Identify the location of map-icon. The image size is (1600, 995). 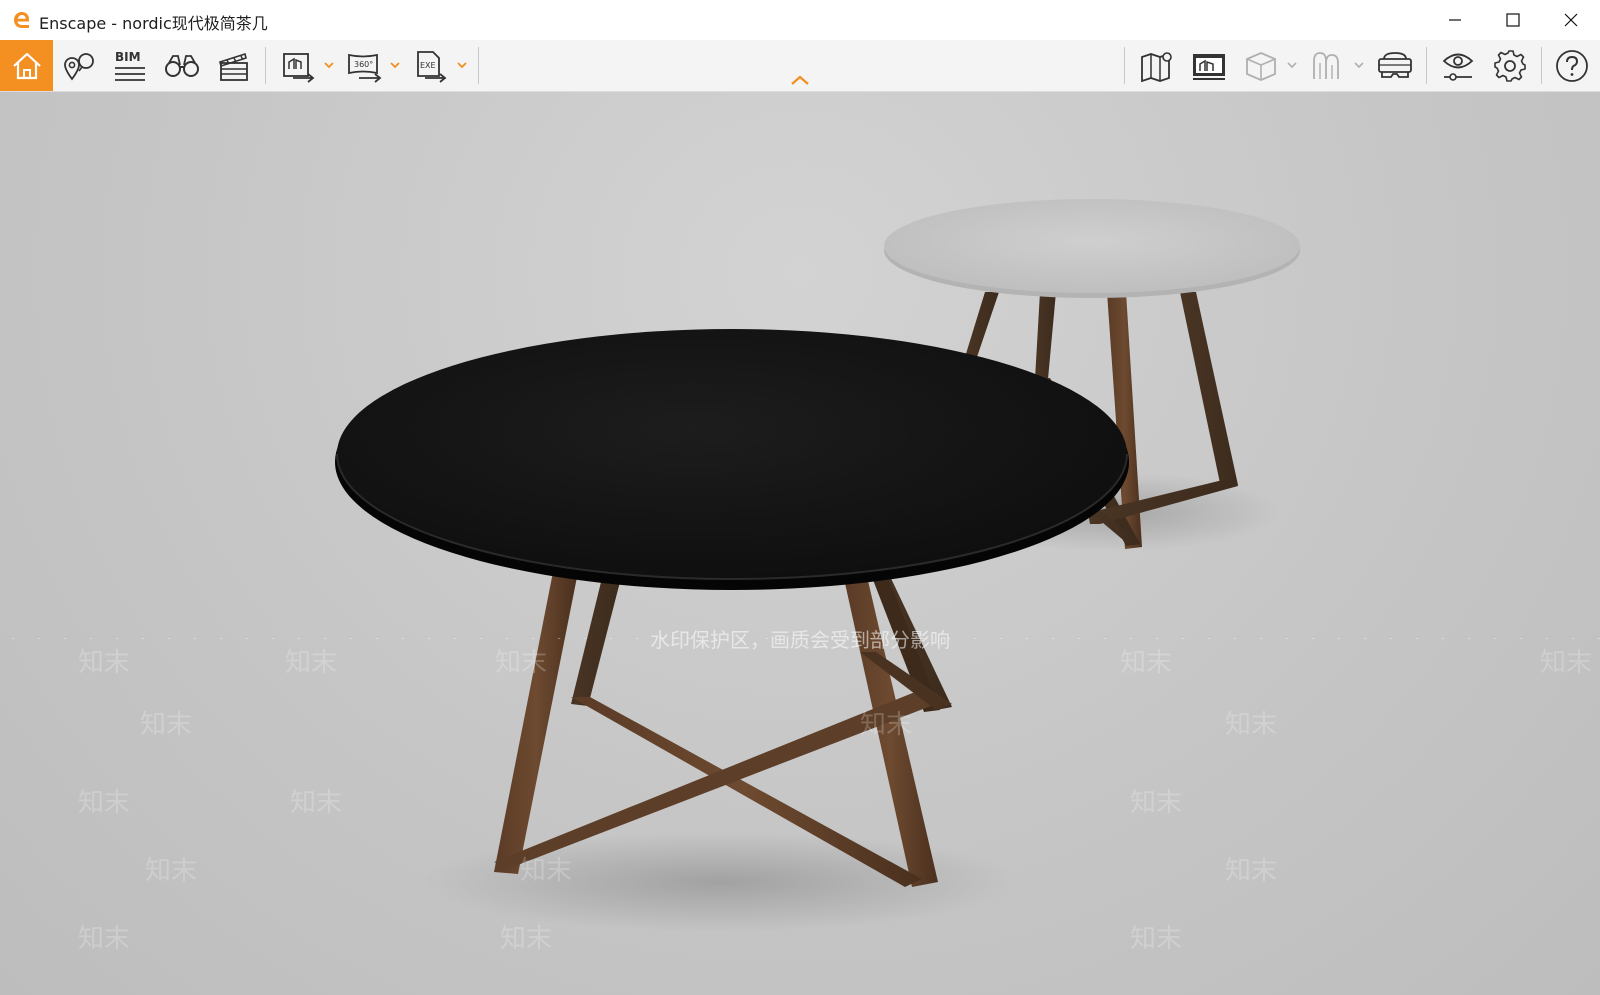
(1156, 66).